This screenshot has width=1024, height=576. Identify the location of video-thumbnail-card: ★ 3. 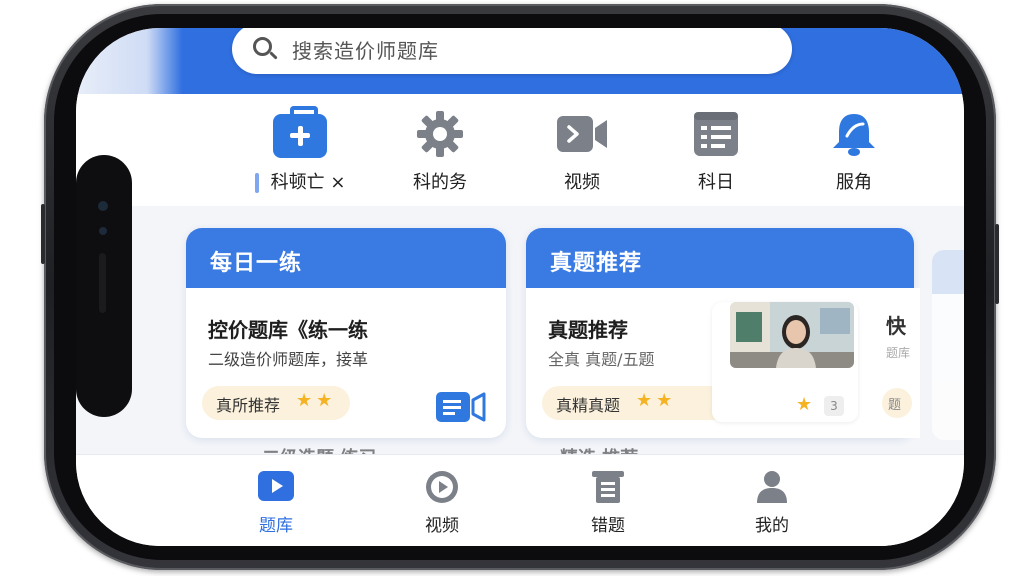
(785, 362).